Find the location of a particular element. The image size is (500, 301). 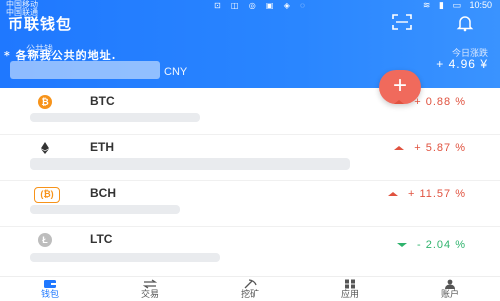

nav-label: 钱包 is located at coordinates (49, 294).